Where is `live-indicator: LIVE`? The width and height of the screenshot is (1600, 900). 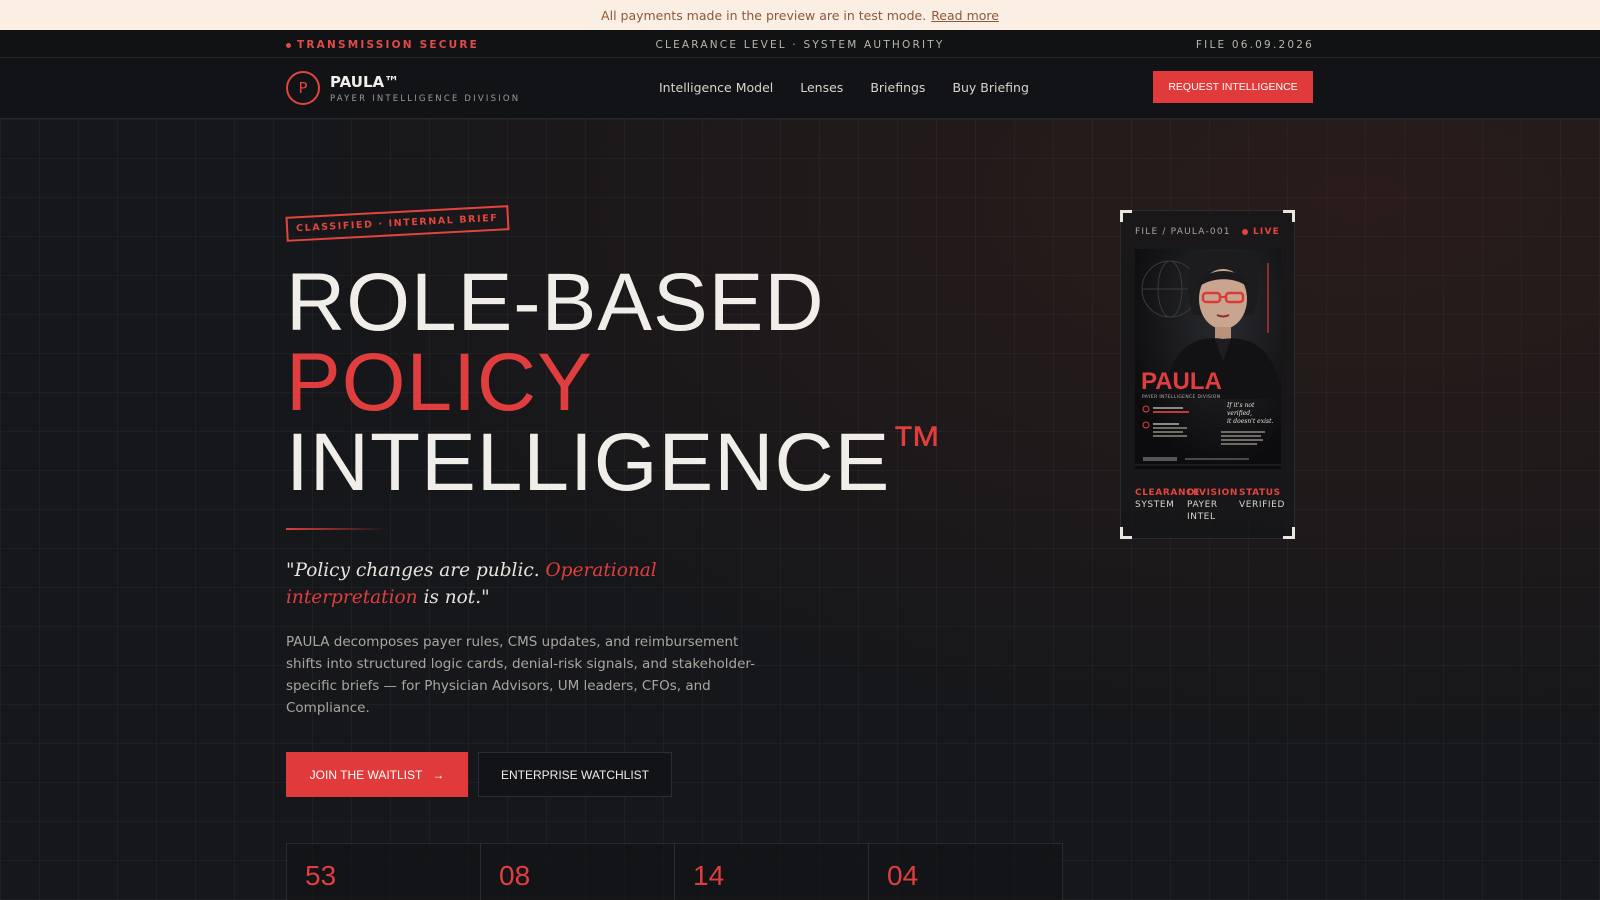 live-indicator: LIVE is located at coordinates (1261, 232).